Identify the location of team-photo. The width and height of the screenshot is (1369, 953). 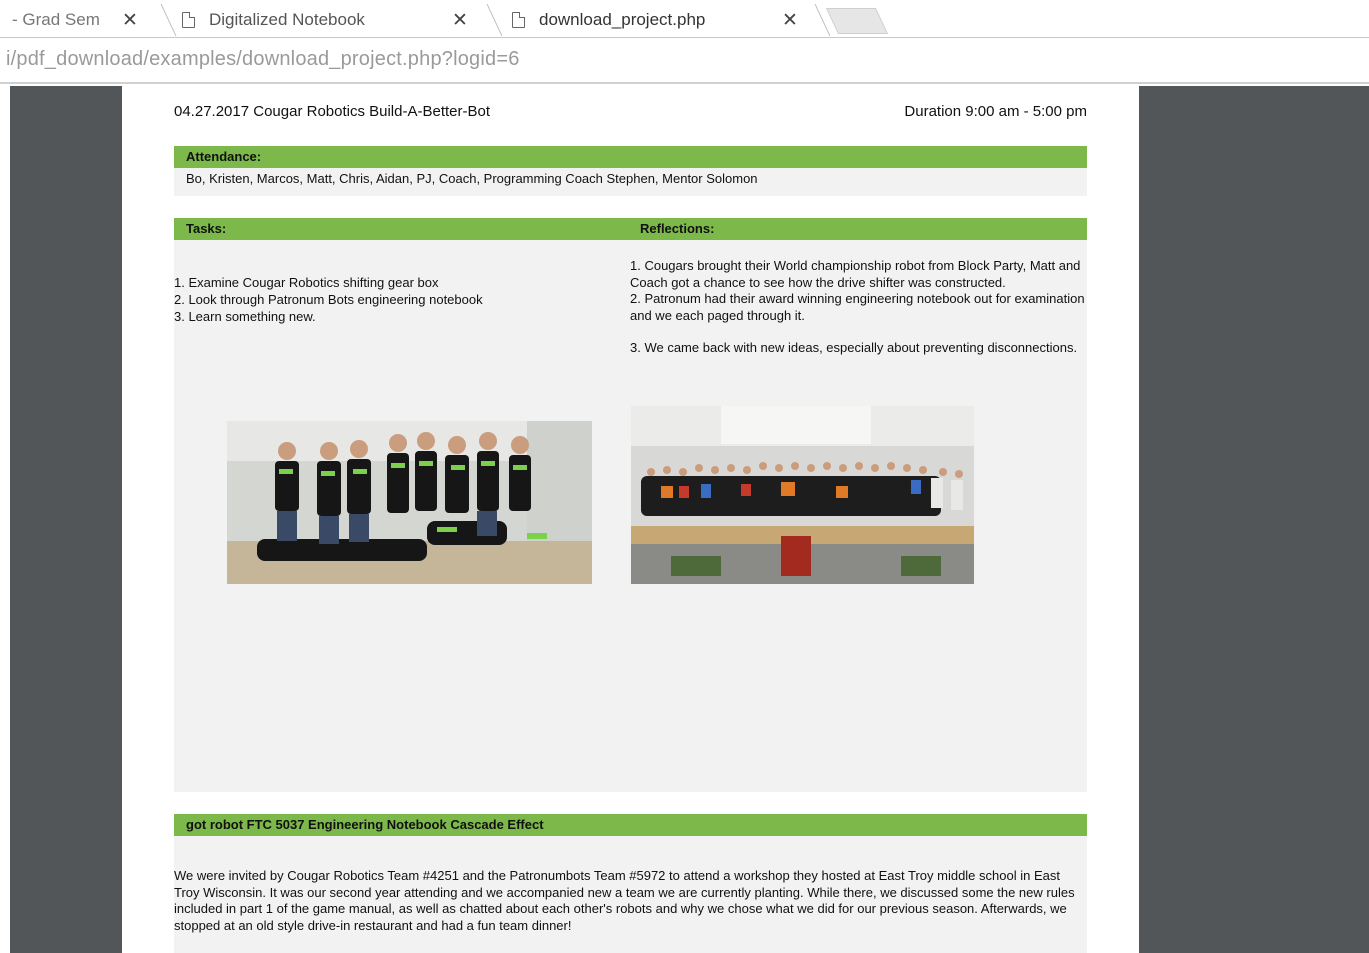
(409, 502).